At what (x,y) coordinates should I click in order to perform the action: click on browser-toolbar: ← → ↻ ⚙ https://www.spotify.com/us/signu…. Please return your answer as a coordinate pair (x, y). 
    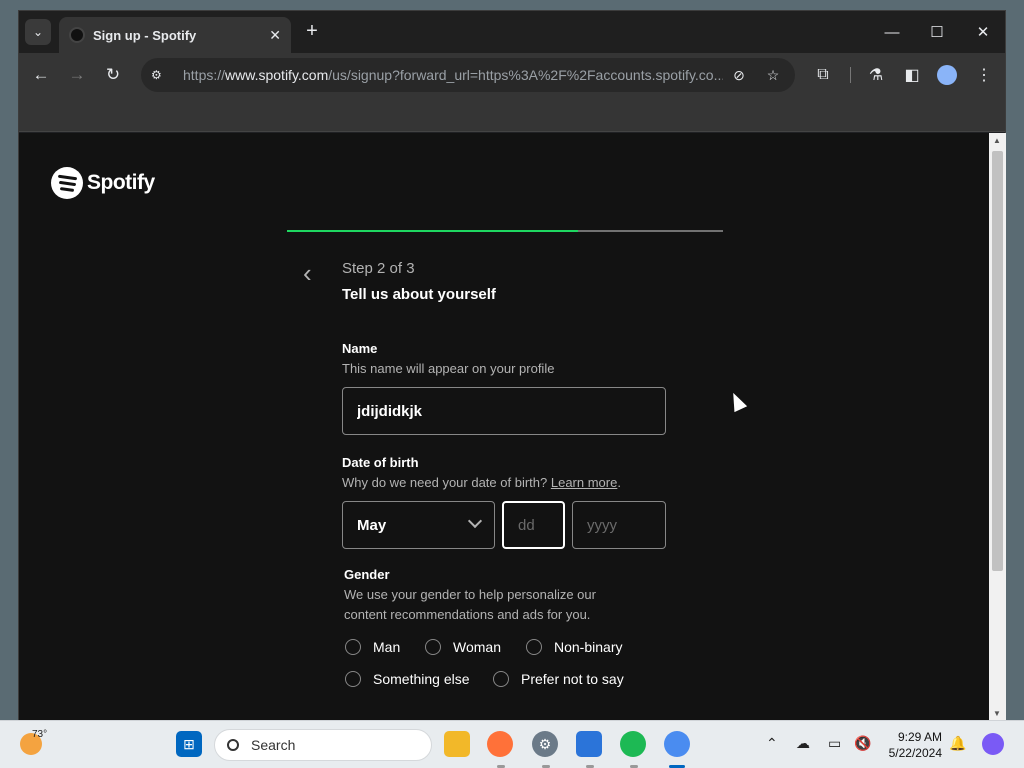
    Looking at the image, I should click on (512, 75).